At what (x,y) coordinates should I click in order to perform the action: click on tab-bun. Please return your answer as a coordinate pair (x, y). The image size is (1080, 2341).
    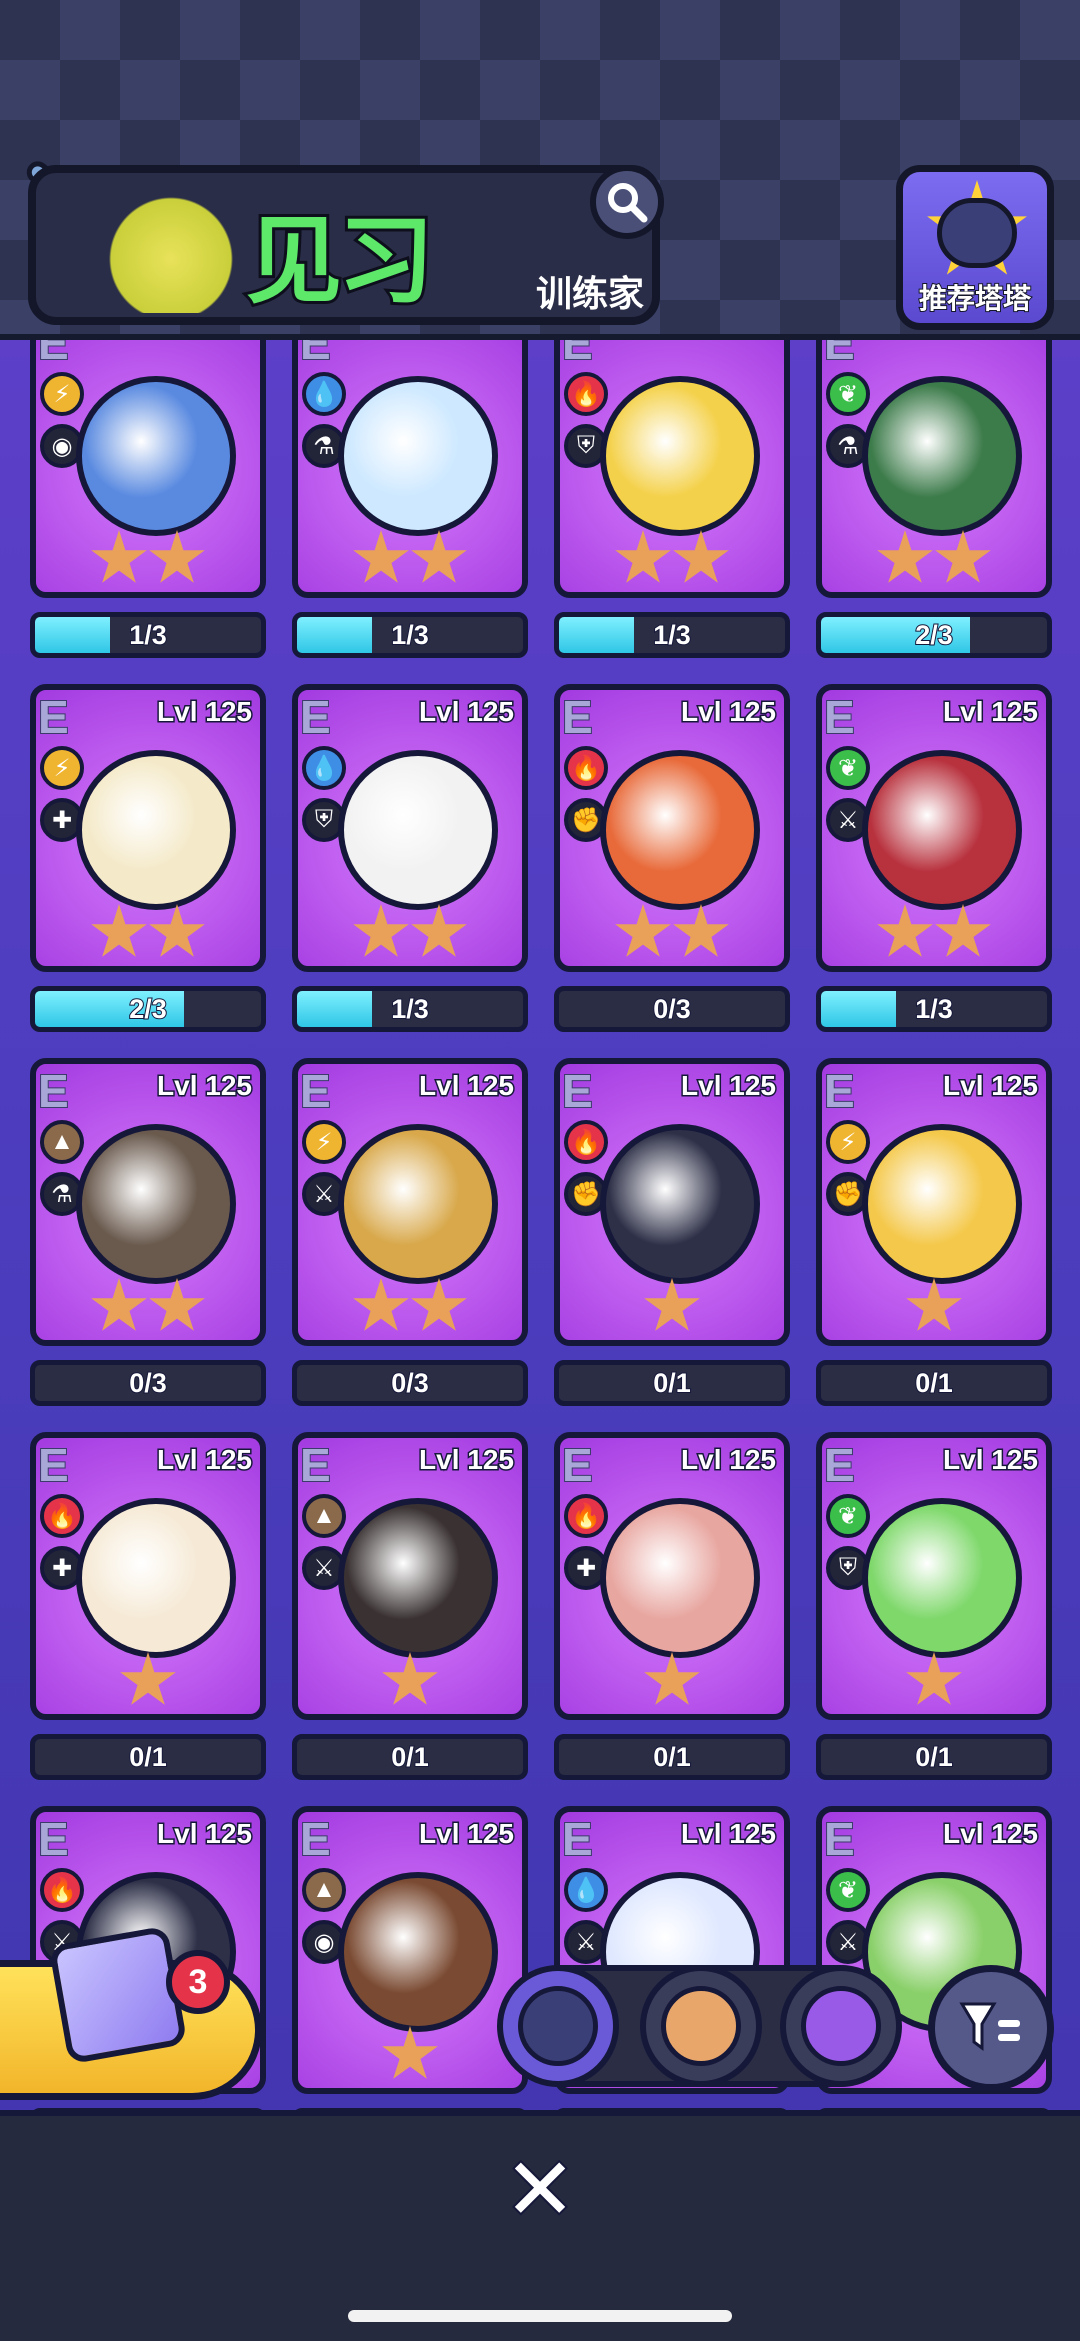
    Looking at the image, I should click on (701, 2026).